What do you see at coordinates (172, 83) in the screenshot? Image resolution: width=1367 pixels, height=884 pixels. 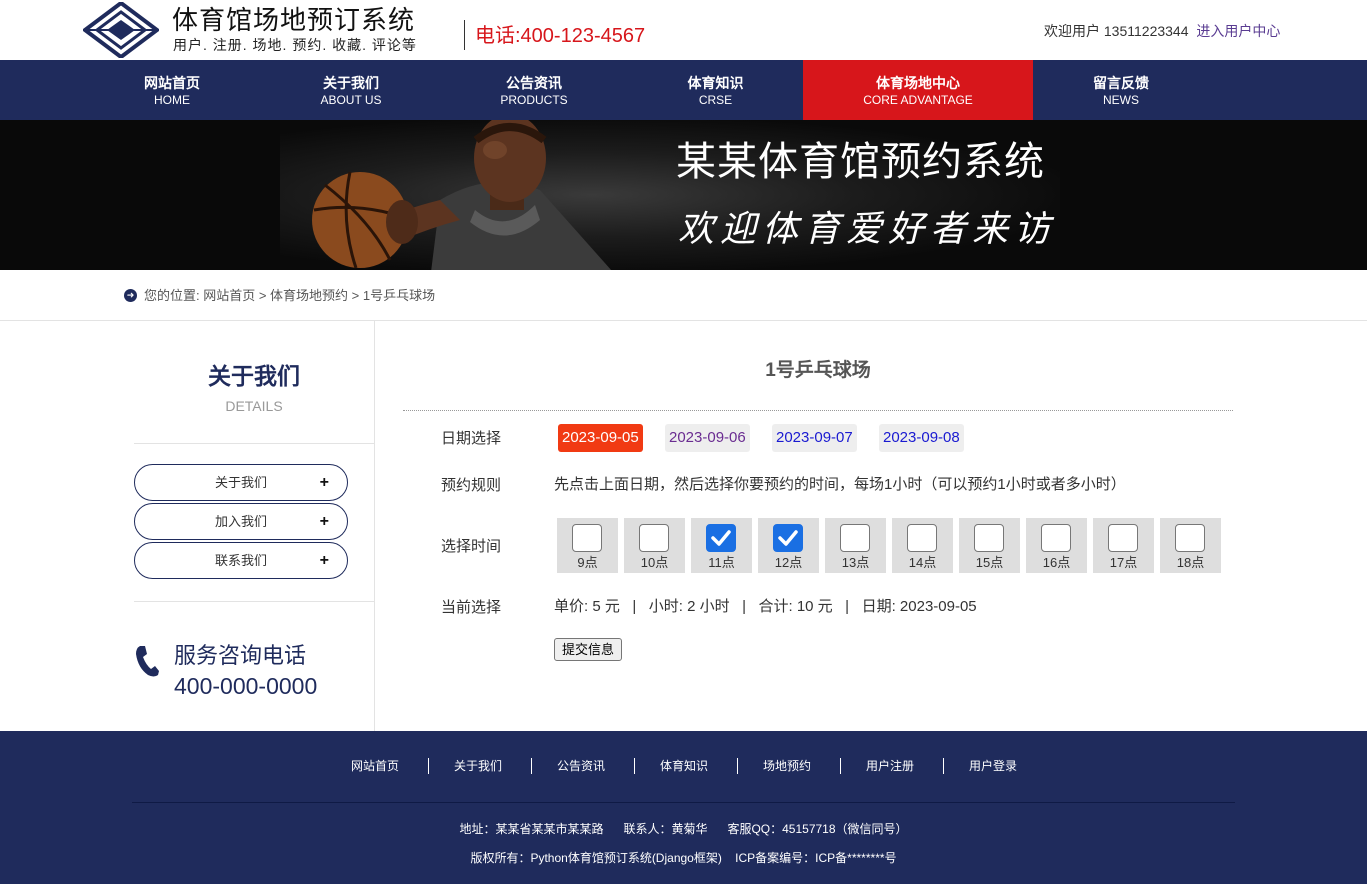 I see `nav-item-label: 网站首页` at bounding box center [172, 83].